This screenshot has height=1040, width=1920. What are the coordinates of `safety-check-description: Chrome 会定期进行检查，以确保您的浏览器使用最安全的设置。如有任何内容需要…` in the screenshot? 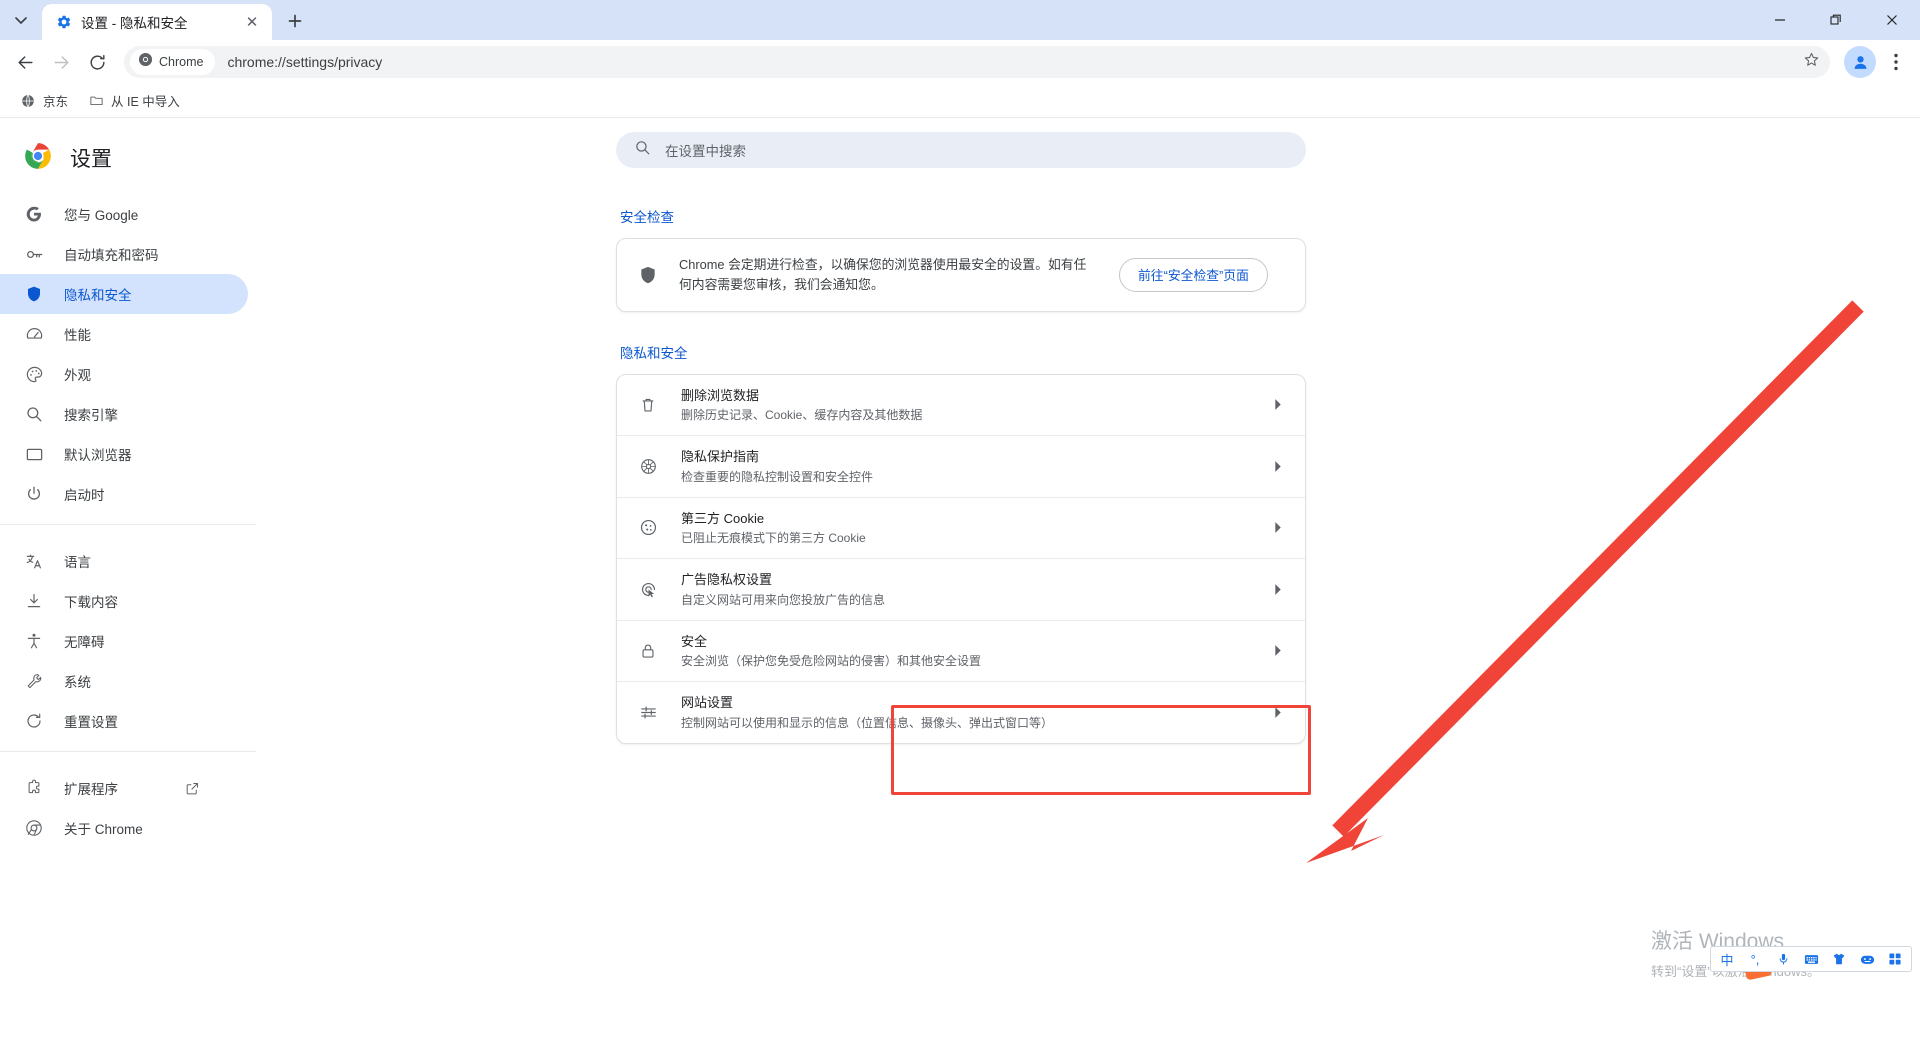 It's located at (883, 274).